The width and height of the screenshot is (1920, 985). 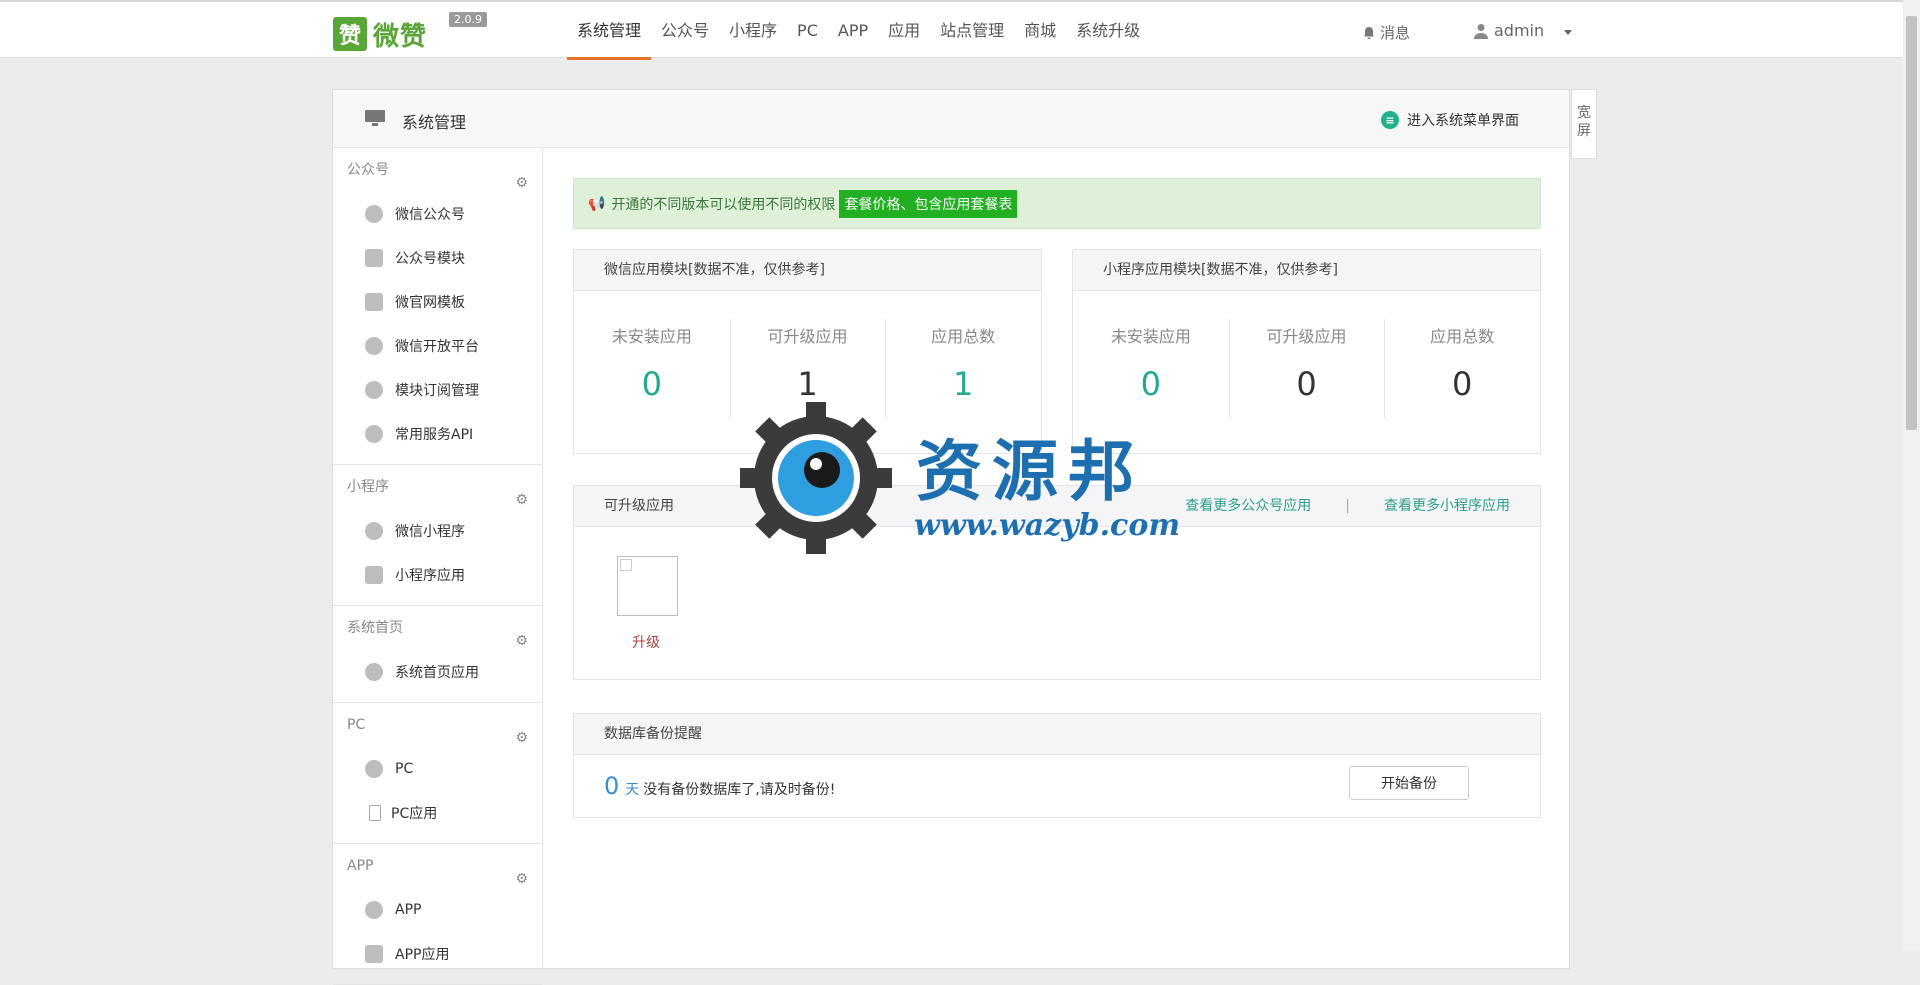 I want to click on backup-text: 没有备份数据库了,请及时备份!, so click(x=739, y=790).